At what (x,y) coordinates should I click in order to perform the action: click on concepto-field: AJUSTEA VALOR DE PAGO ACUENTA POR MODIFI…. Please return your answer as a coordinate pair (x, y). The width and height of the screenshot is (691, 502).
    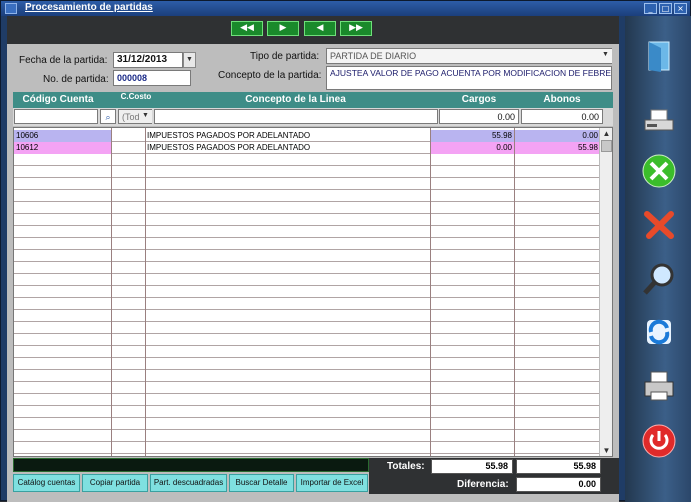
    Looking at the image, I should click on (469, 78).